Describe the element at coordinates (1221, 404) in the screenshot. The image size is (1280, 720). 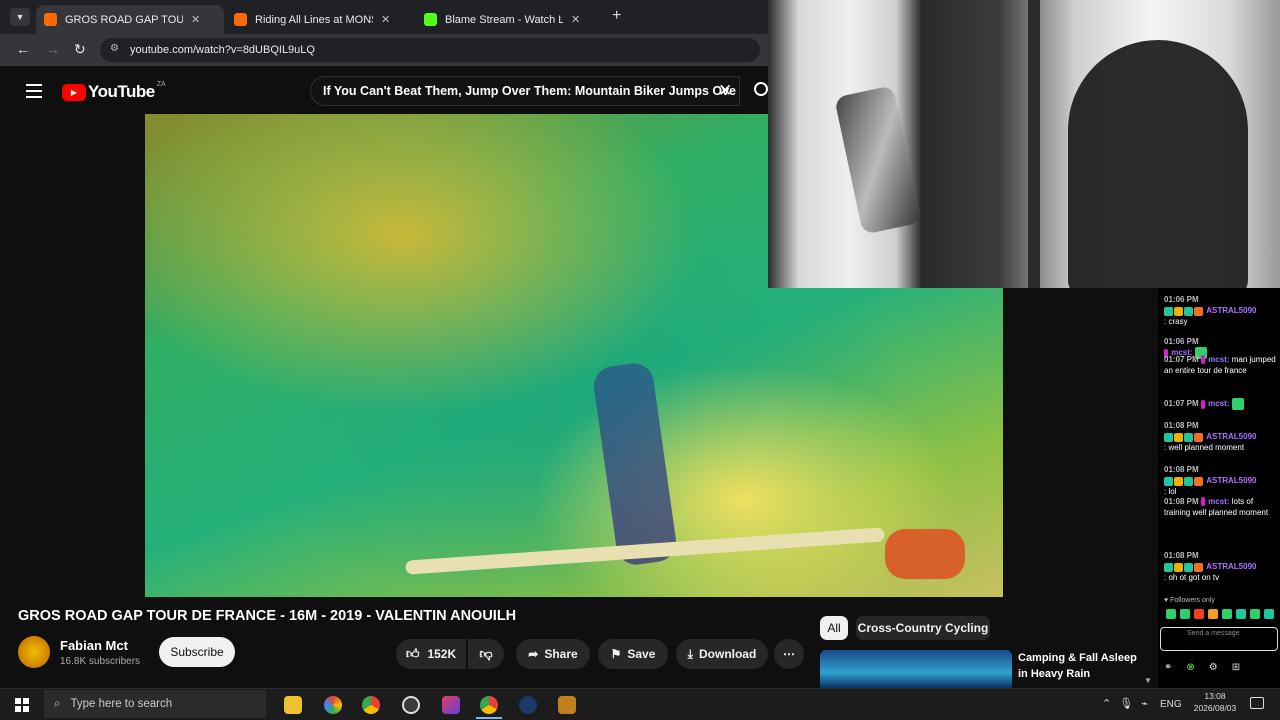
I see `chat-message: 01:07 PM mcst:` at that location.